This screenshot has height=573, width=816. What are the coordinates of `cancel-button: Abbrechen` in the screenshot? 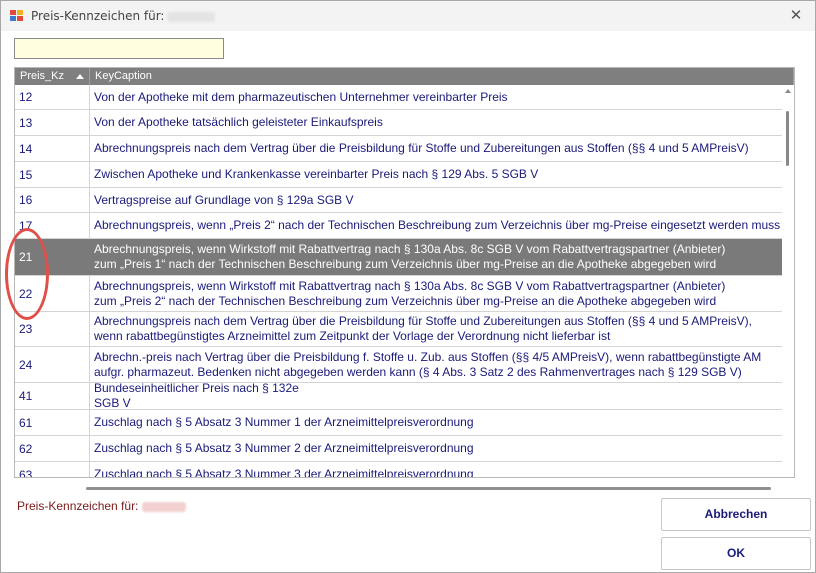 It's located at (736, 514).